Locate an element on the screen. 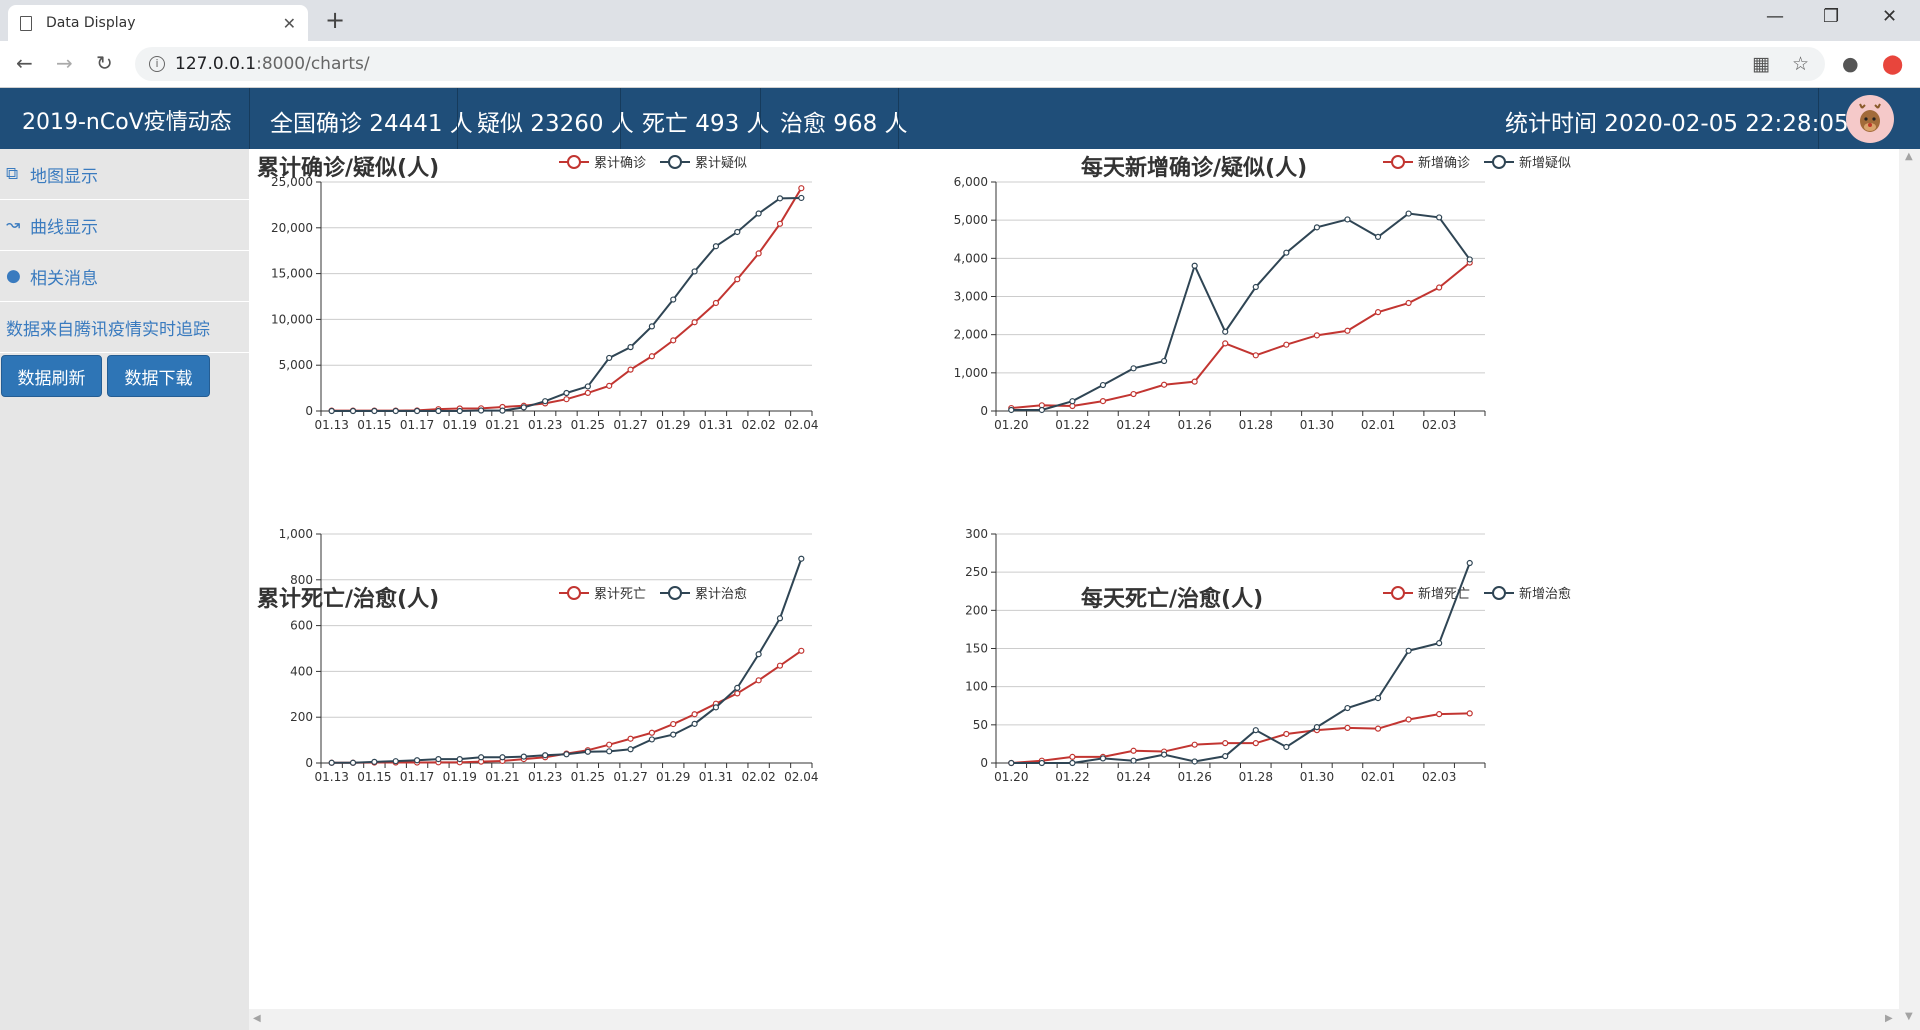 The height and width of the screenshot is (1030, 1920). data-source-label: 数据来自腾讯疫情实时追踪 is located at coordinates (108, 329).